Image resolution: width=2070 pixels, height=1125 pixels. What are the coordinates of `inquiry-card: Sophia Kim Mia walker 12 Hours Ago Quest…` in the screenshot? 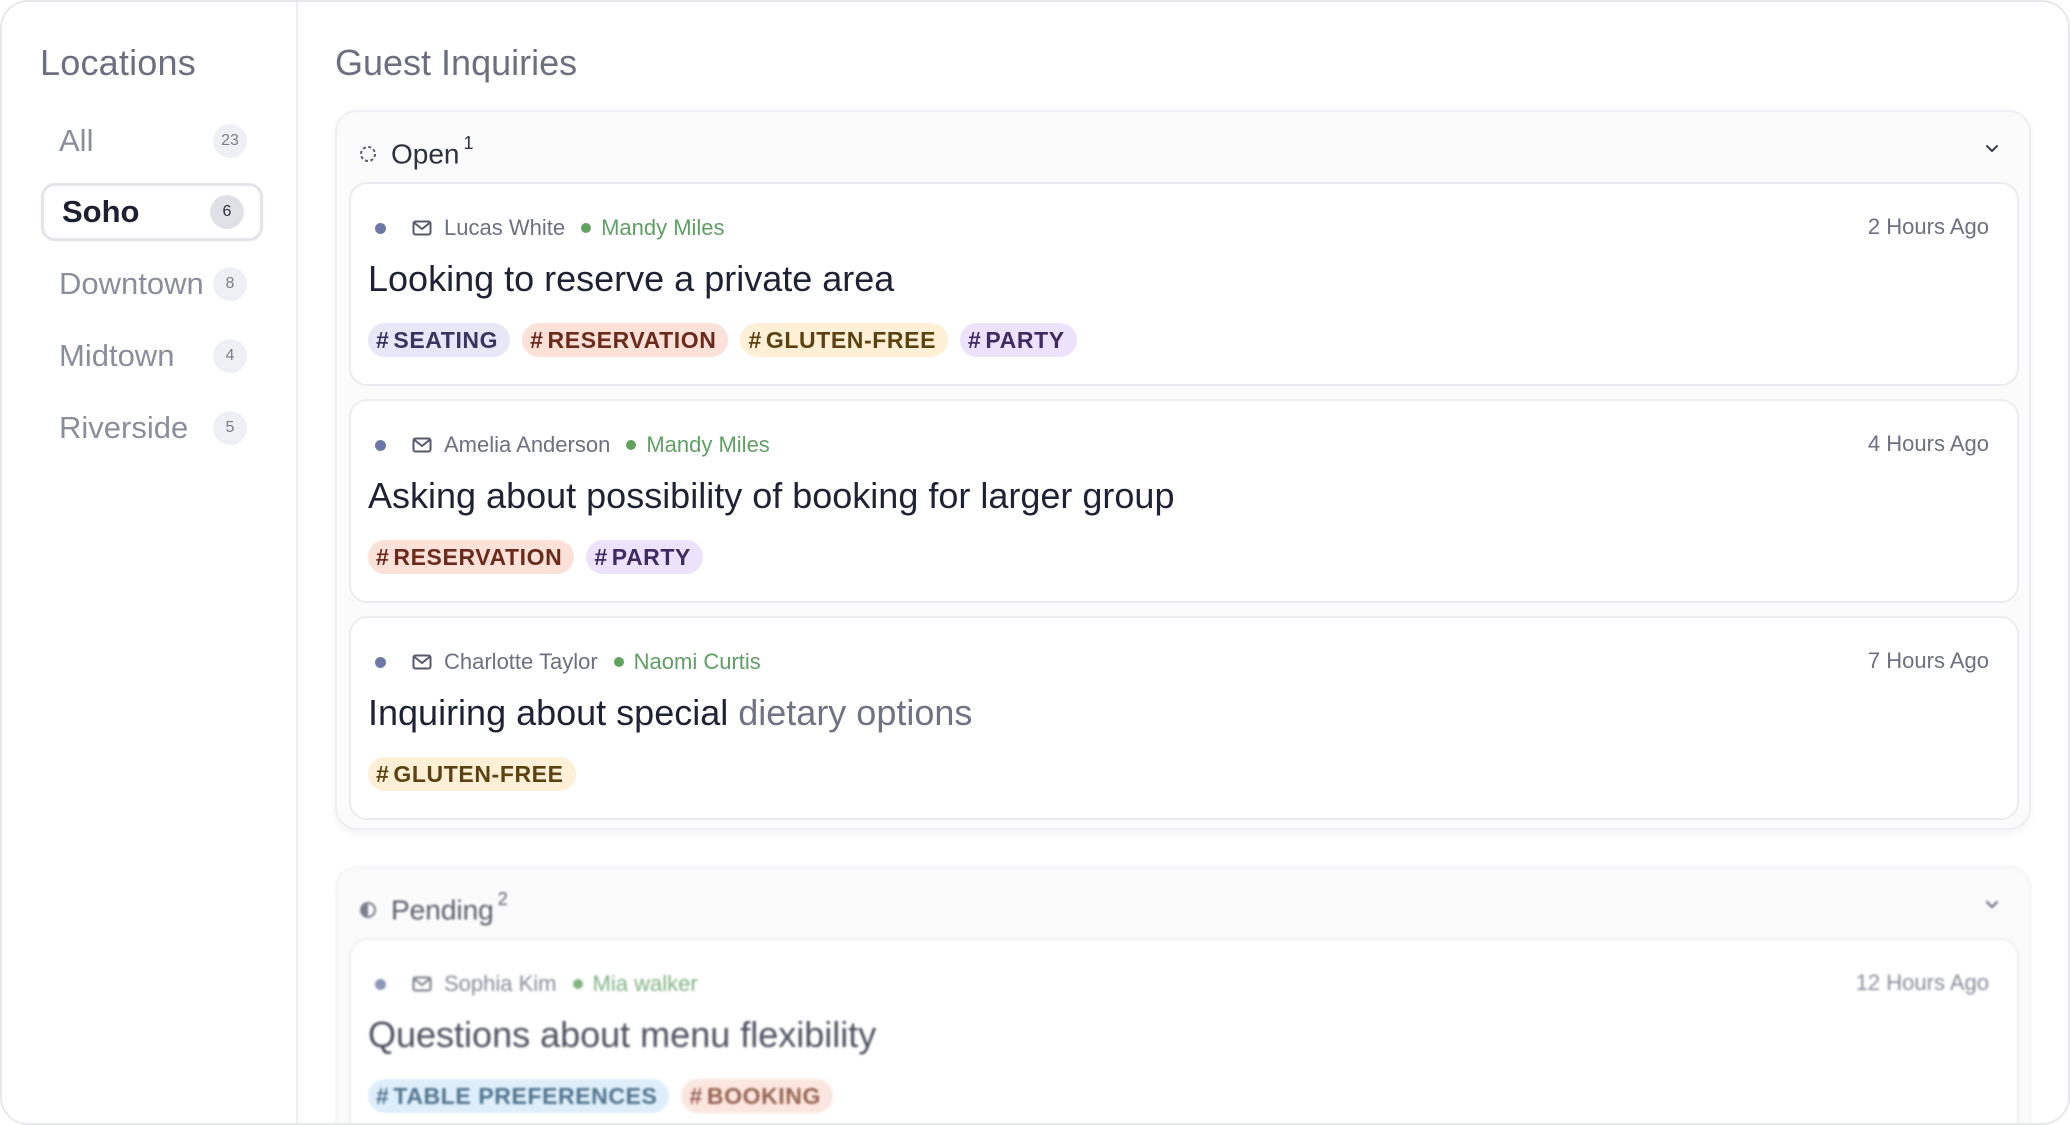 It's located at (1184, 1030).